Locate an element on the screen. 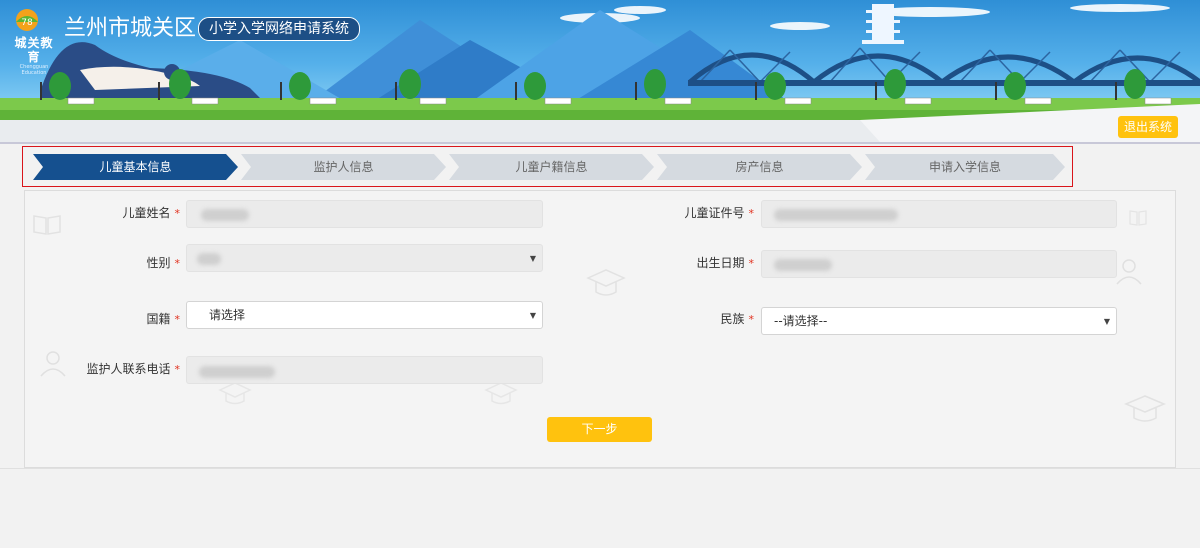 The image size is (1200, 548). ethnicity-label: 民族 * is located at coordinates (737, 319).